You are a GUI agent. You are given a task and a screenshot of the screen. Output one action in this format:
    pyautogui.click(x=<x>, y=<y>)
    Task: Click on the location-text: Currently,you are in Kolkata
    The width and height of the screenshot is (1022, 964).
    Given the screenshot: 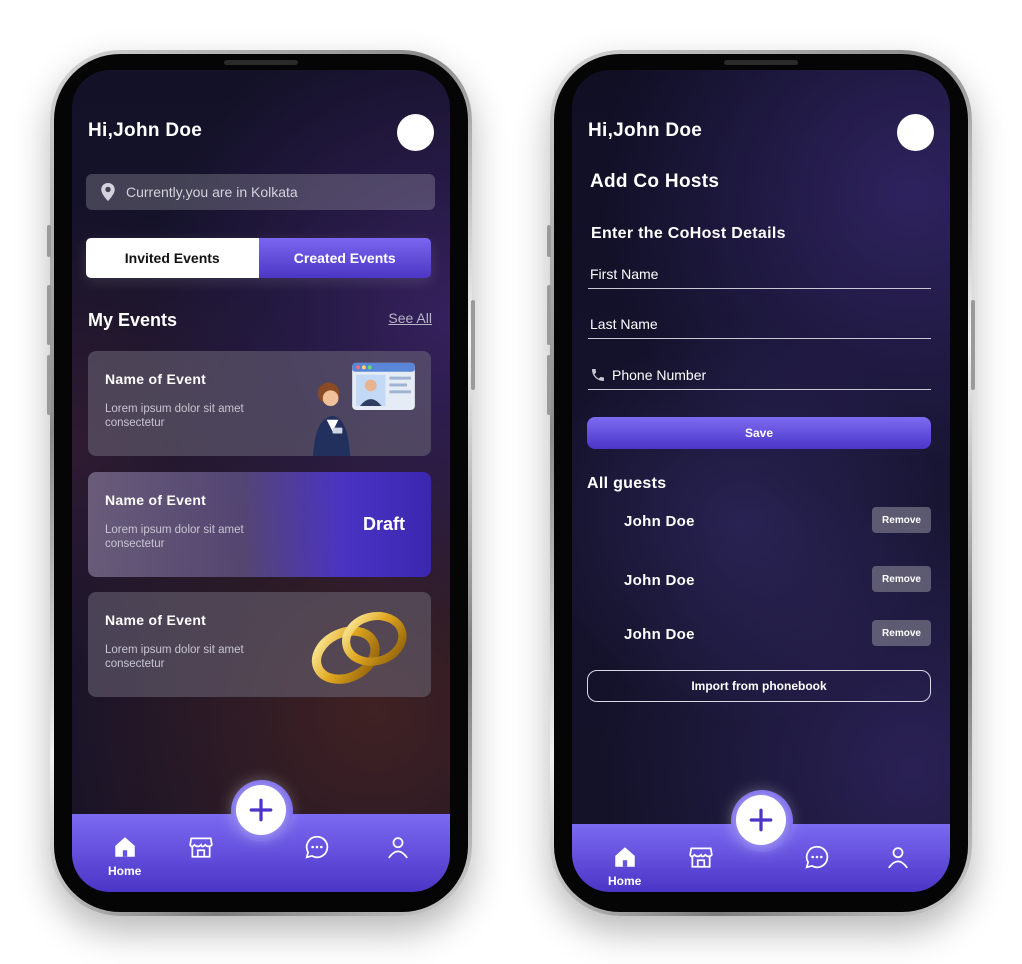 What is the action you would take?
    pyautogui.click(x=212, y=192)
    